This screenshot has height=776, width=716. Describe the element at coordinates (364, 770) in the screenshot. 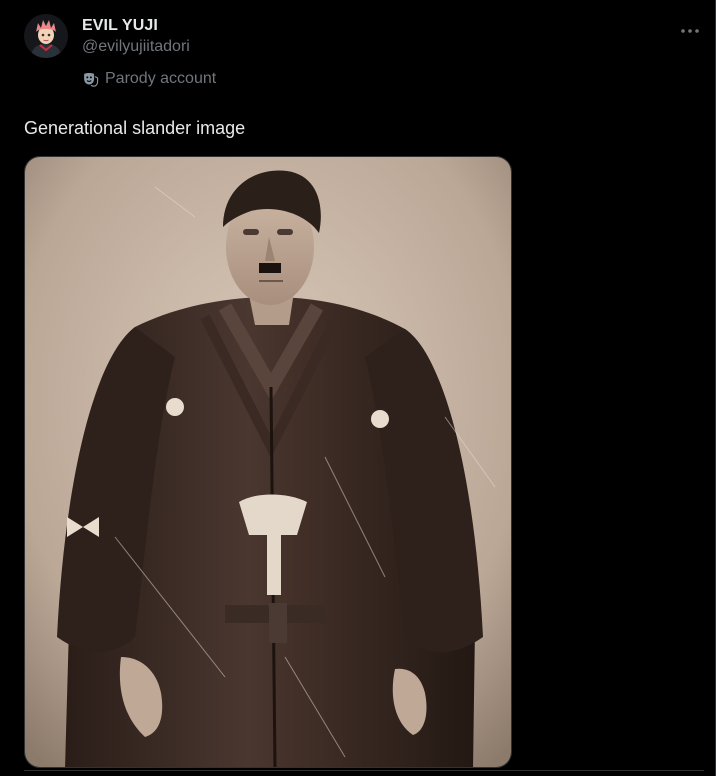

I see `divider` at that location.